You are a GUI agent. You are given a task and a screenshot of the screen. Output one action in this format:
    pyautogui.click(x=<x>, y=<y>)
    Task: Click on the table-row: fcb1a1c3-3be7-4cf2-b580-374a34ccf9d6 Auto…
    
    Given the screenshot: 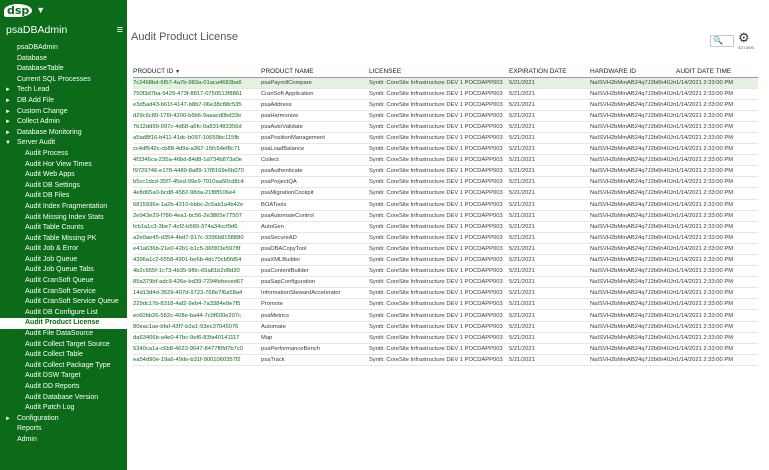 What is the action you would take?
    pyautogui.click(x=445, y=227)
    